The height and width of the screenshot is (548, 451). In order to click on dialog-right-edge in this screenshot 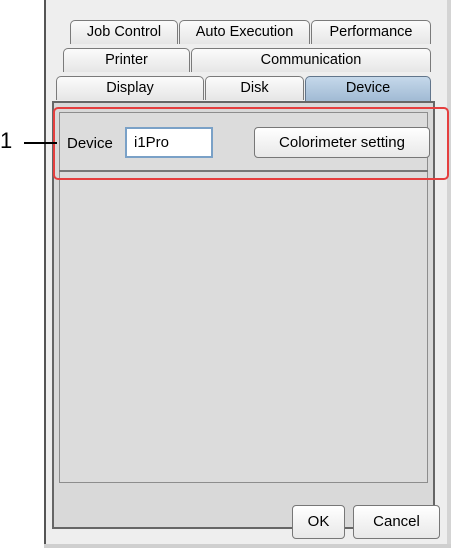, I will do `click(449, 274)`.